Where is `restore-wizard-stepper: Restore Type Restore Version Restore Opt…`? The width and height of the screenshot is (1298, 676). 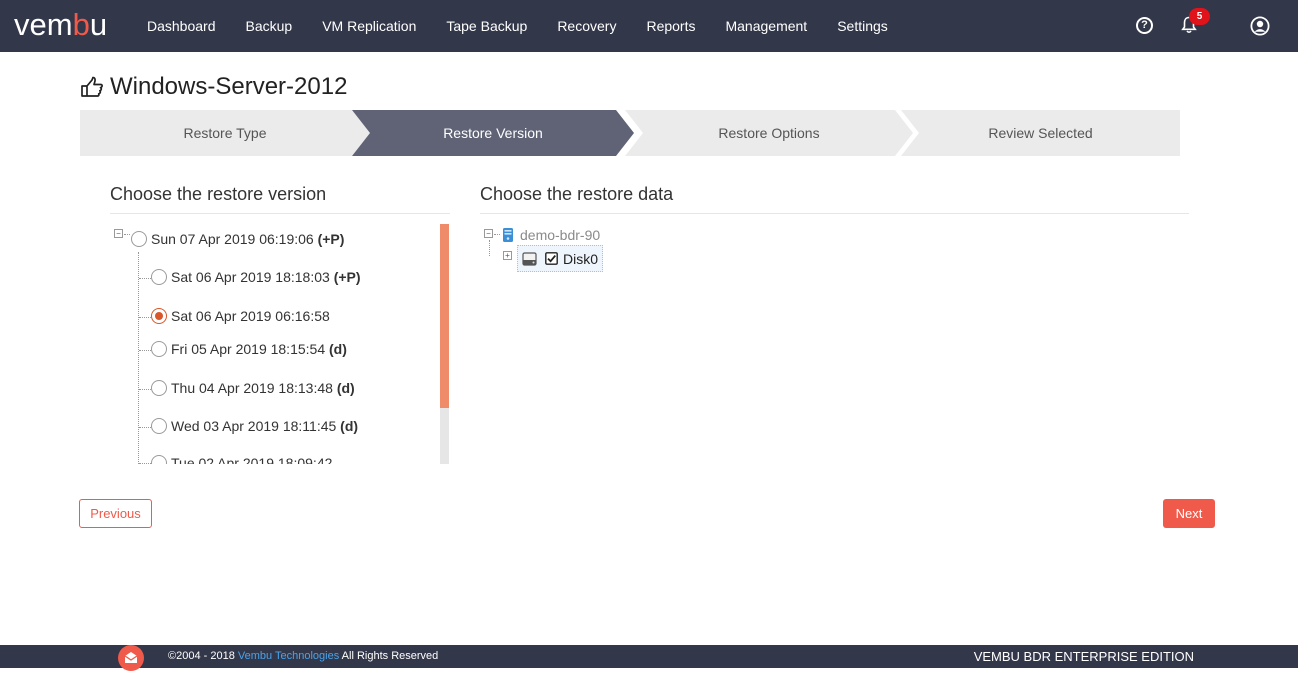
restore-wizard-stepper: Restore Type Restore Version Restore Opt… is located at coordinates (630, 133).